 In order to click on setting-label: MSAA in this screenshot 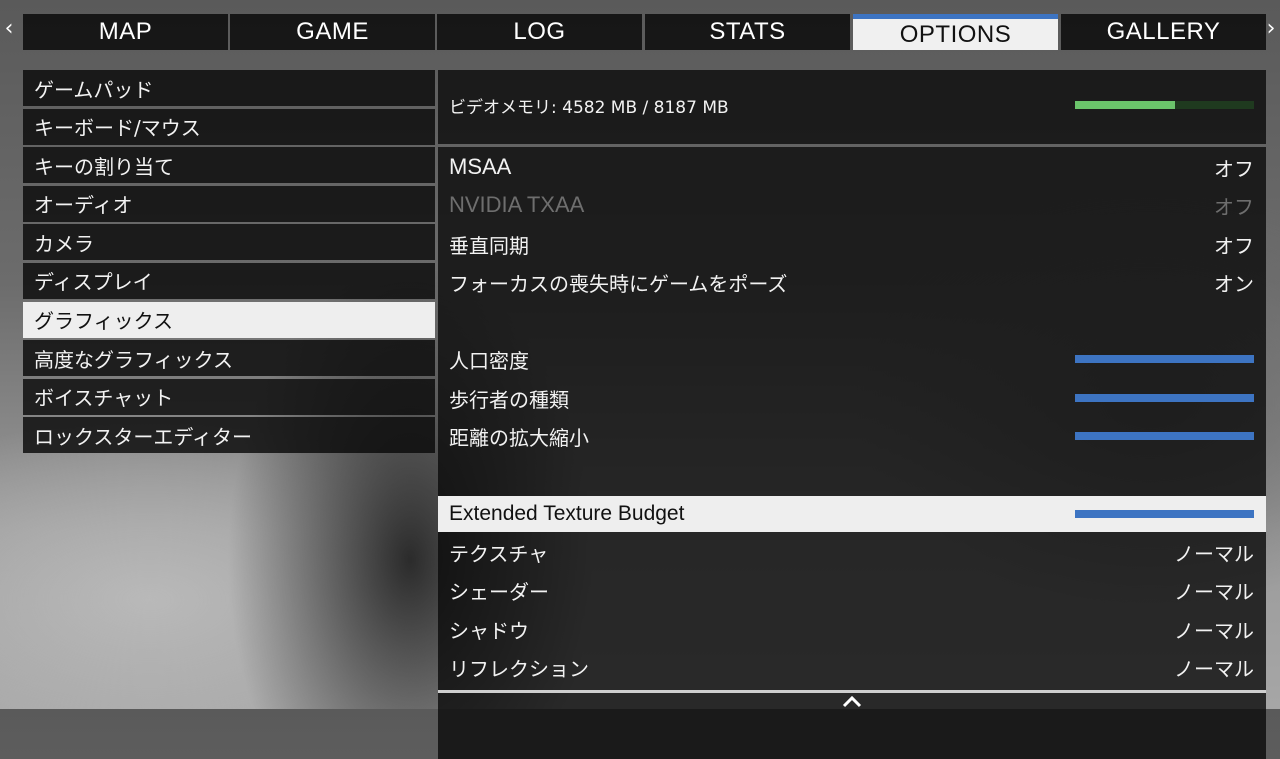, I will do `click(480, 166)`.